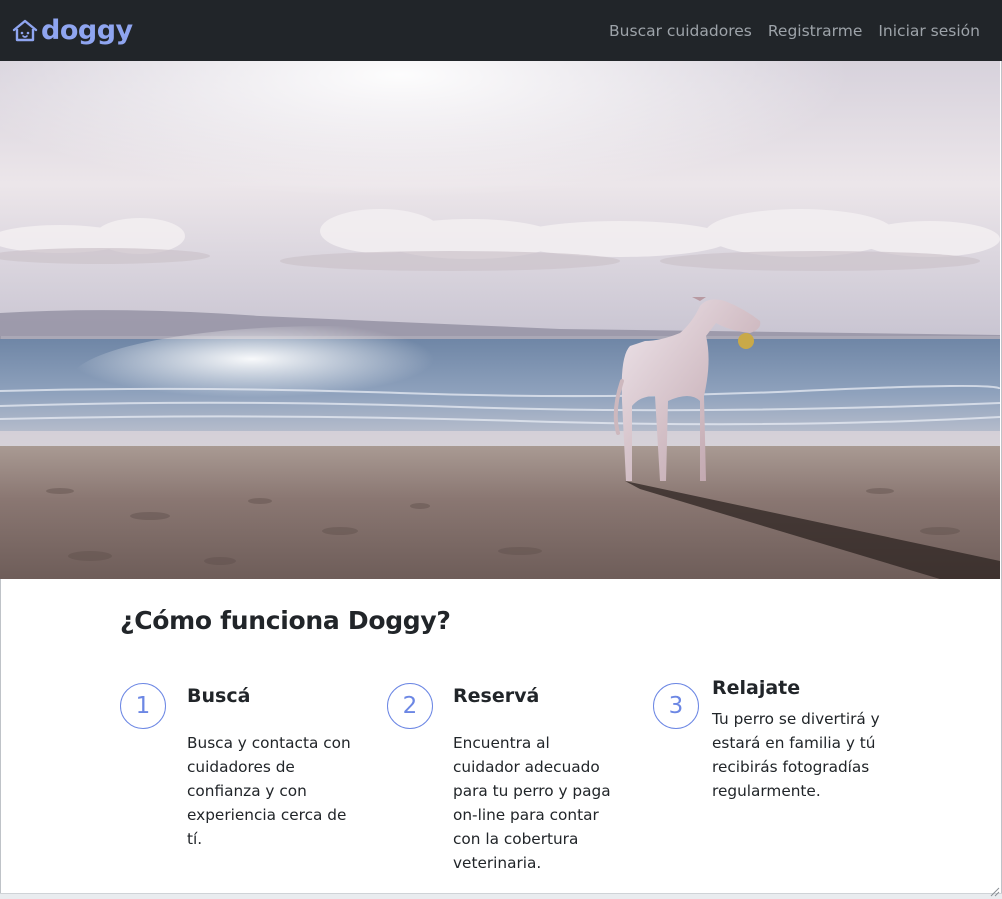  What do you see at coordinates (510, 620) in the screenshot?
I see `how-it-works-section: ¿Cómo funciona Doggy?` at bounding box center [510, 620].